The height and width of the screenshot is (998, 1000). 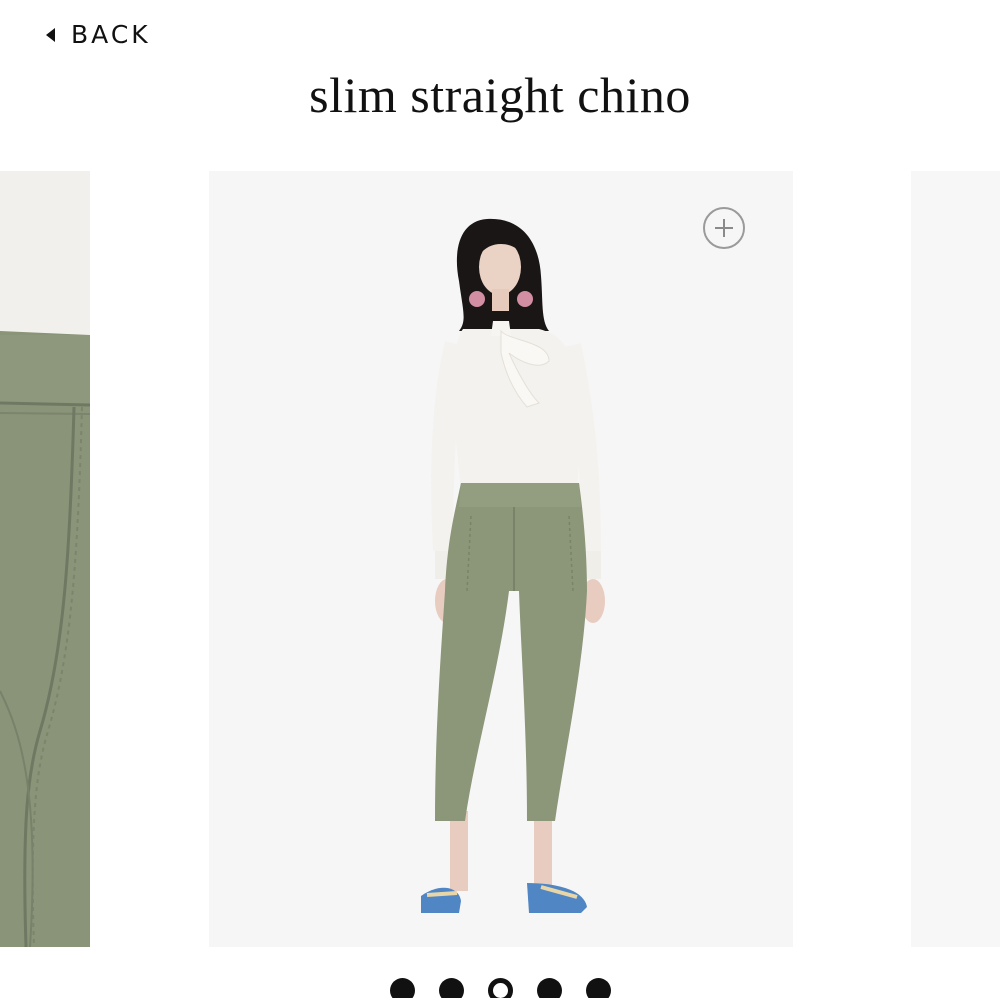 I want to click on carousel-pagination, so click(x=500, y=988).